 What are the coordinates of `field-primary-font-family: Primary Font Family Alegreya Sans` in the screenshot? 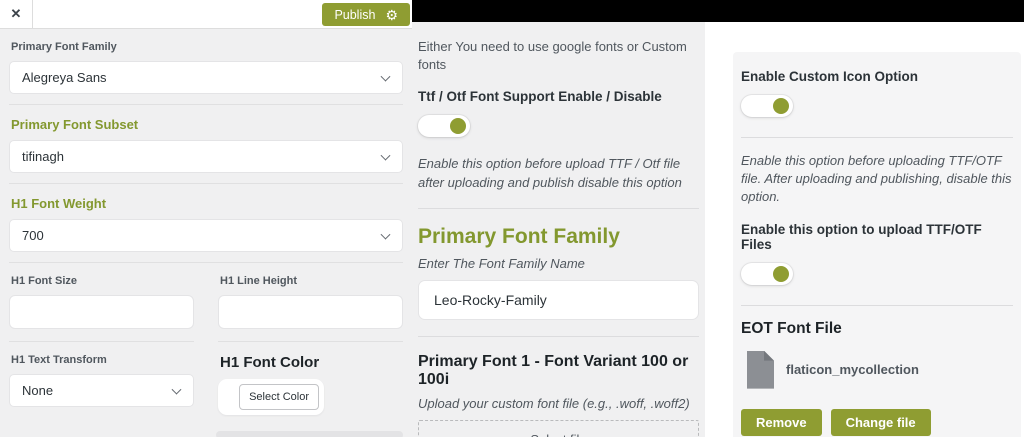 It's located at (206, 67).